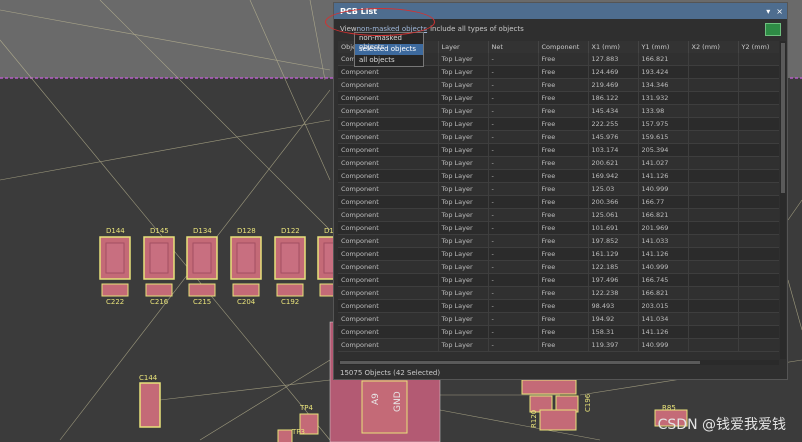 This screenshot has height=442, width=802. I want to click on panel-title: PCB List, so click(359, 11).